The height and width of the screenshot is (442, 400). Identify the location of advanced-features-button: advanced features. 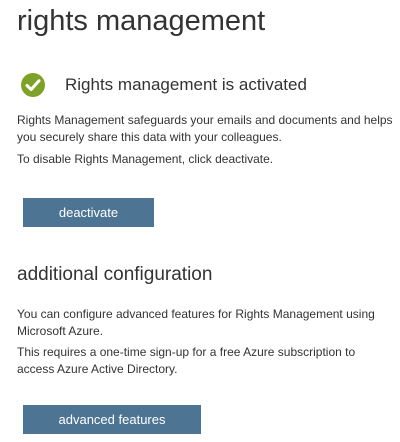
(112, 419).